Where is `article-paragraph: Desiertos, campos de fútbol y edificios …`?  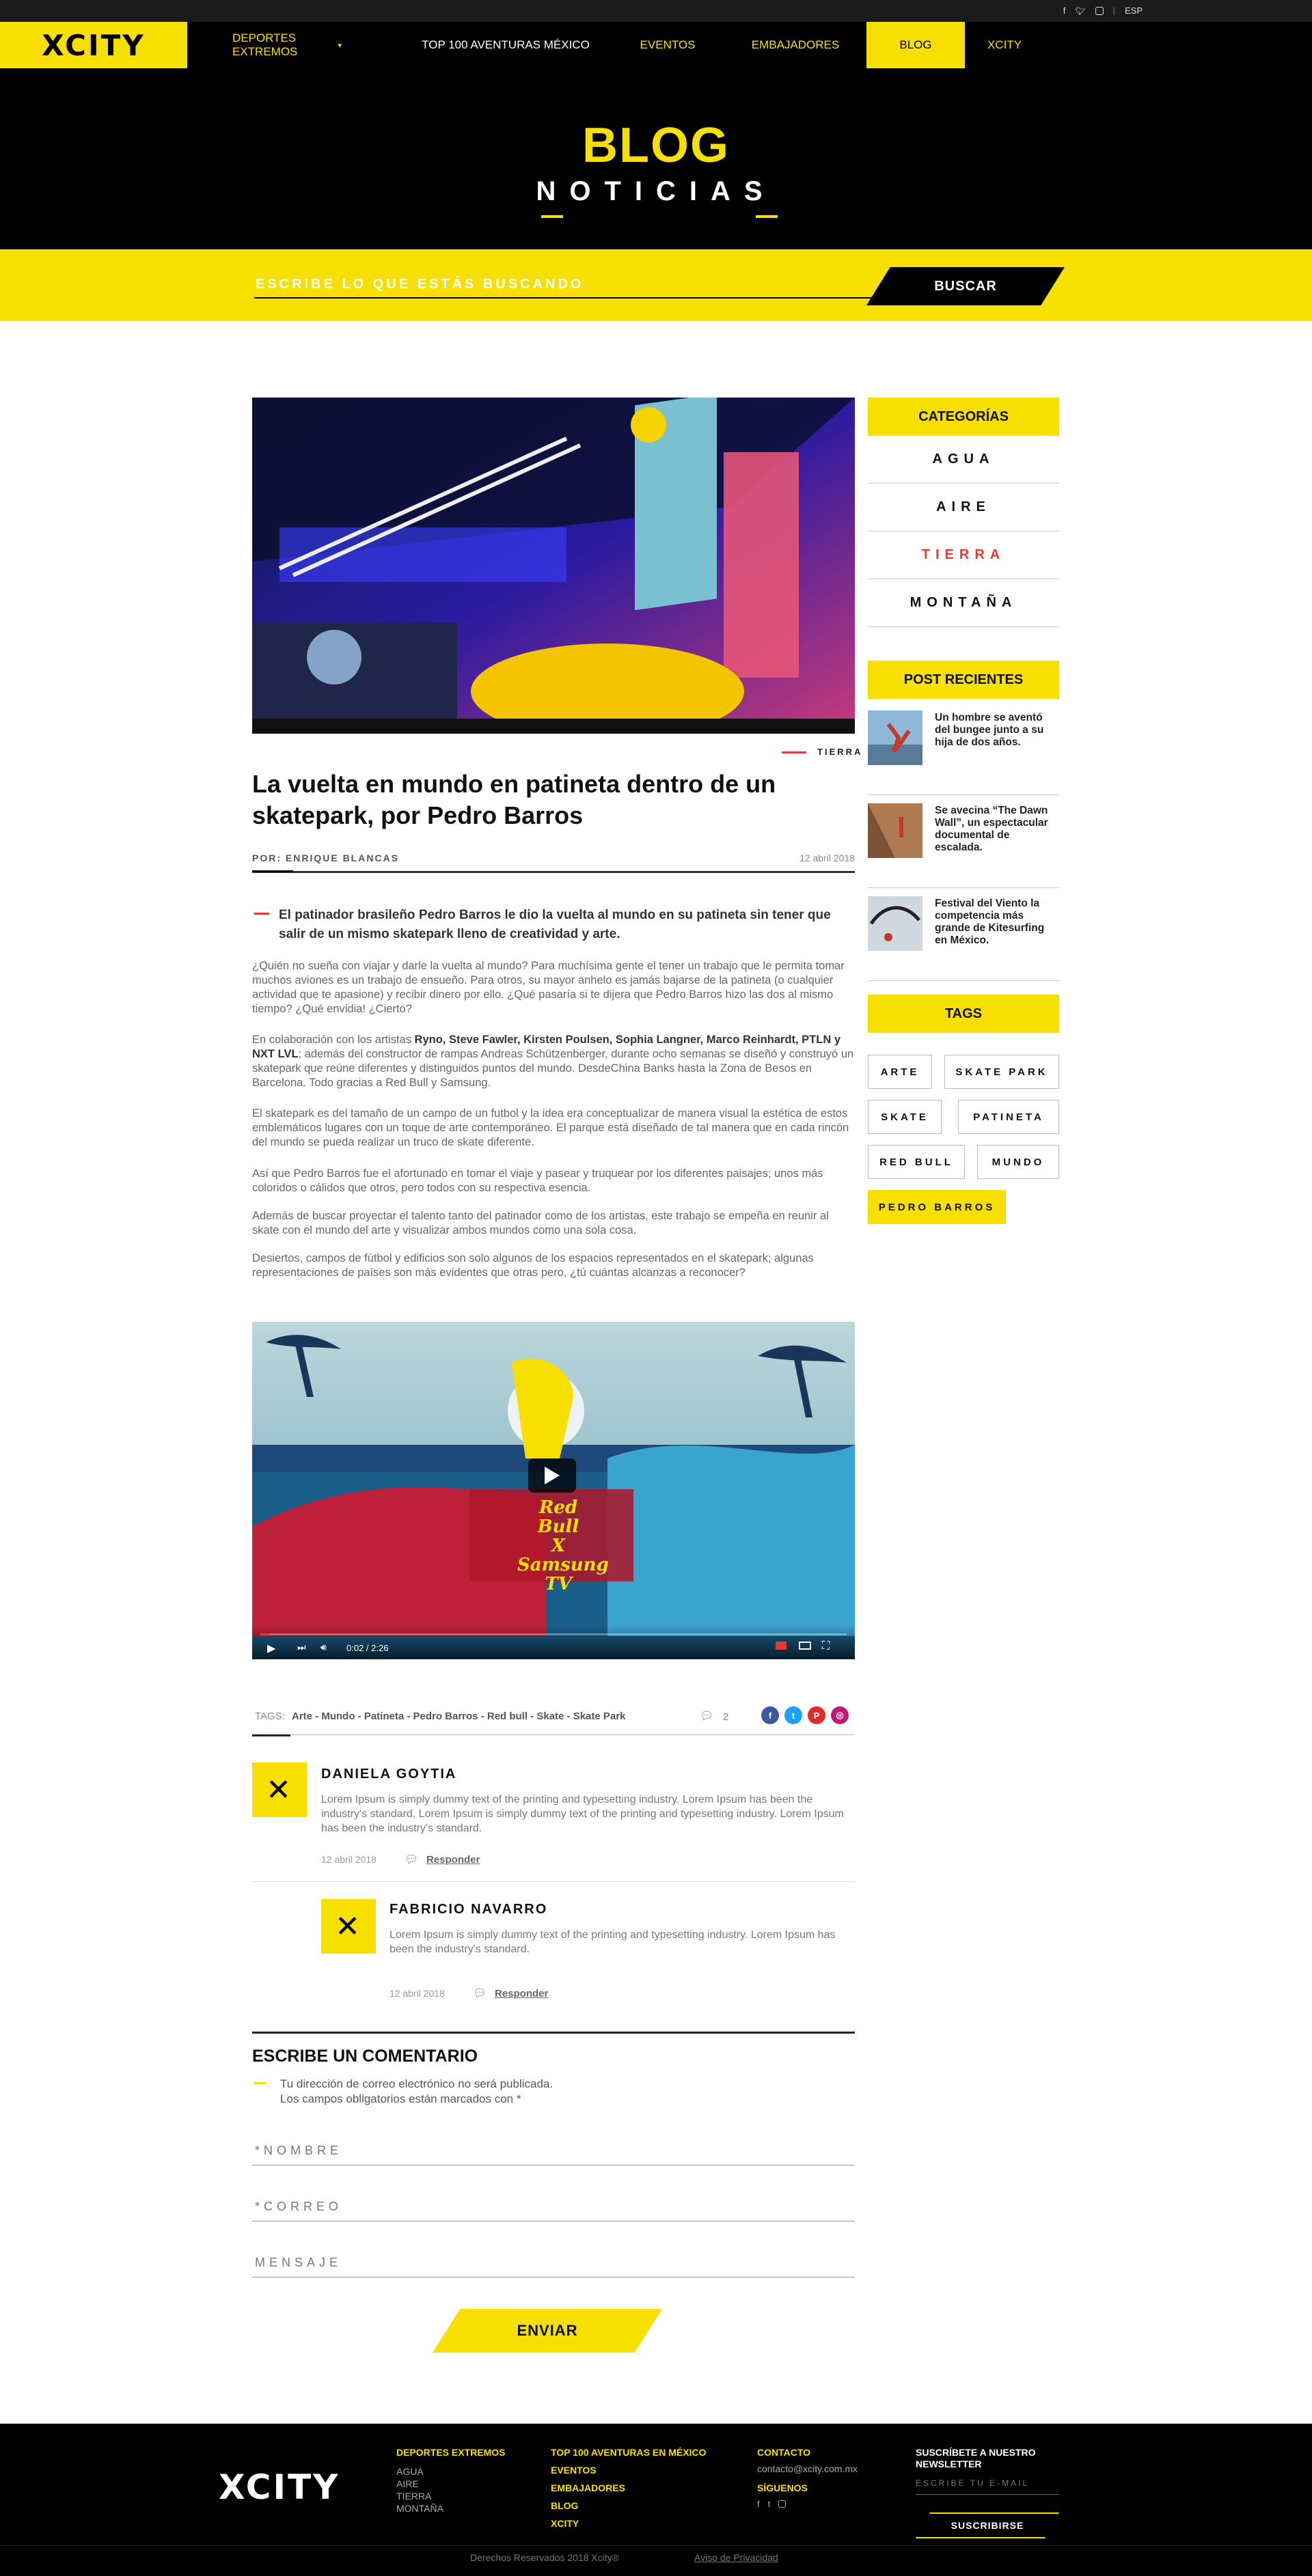 article-paragraph: Desiertos, campos de fútbol y edificios … is located at coordinates (533, 1265).